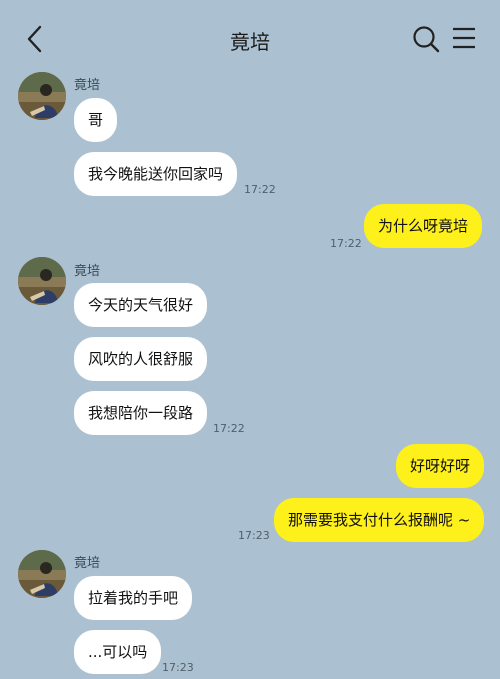 The width and height of the screenshot is (500, 679). Describe the element at coordinates (379, 520) in the screenshot. I see `message-bubble-mine: 那需要我支付什么报酬呢 ~` at that location.